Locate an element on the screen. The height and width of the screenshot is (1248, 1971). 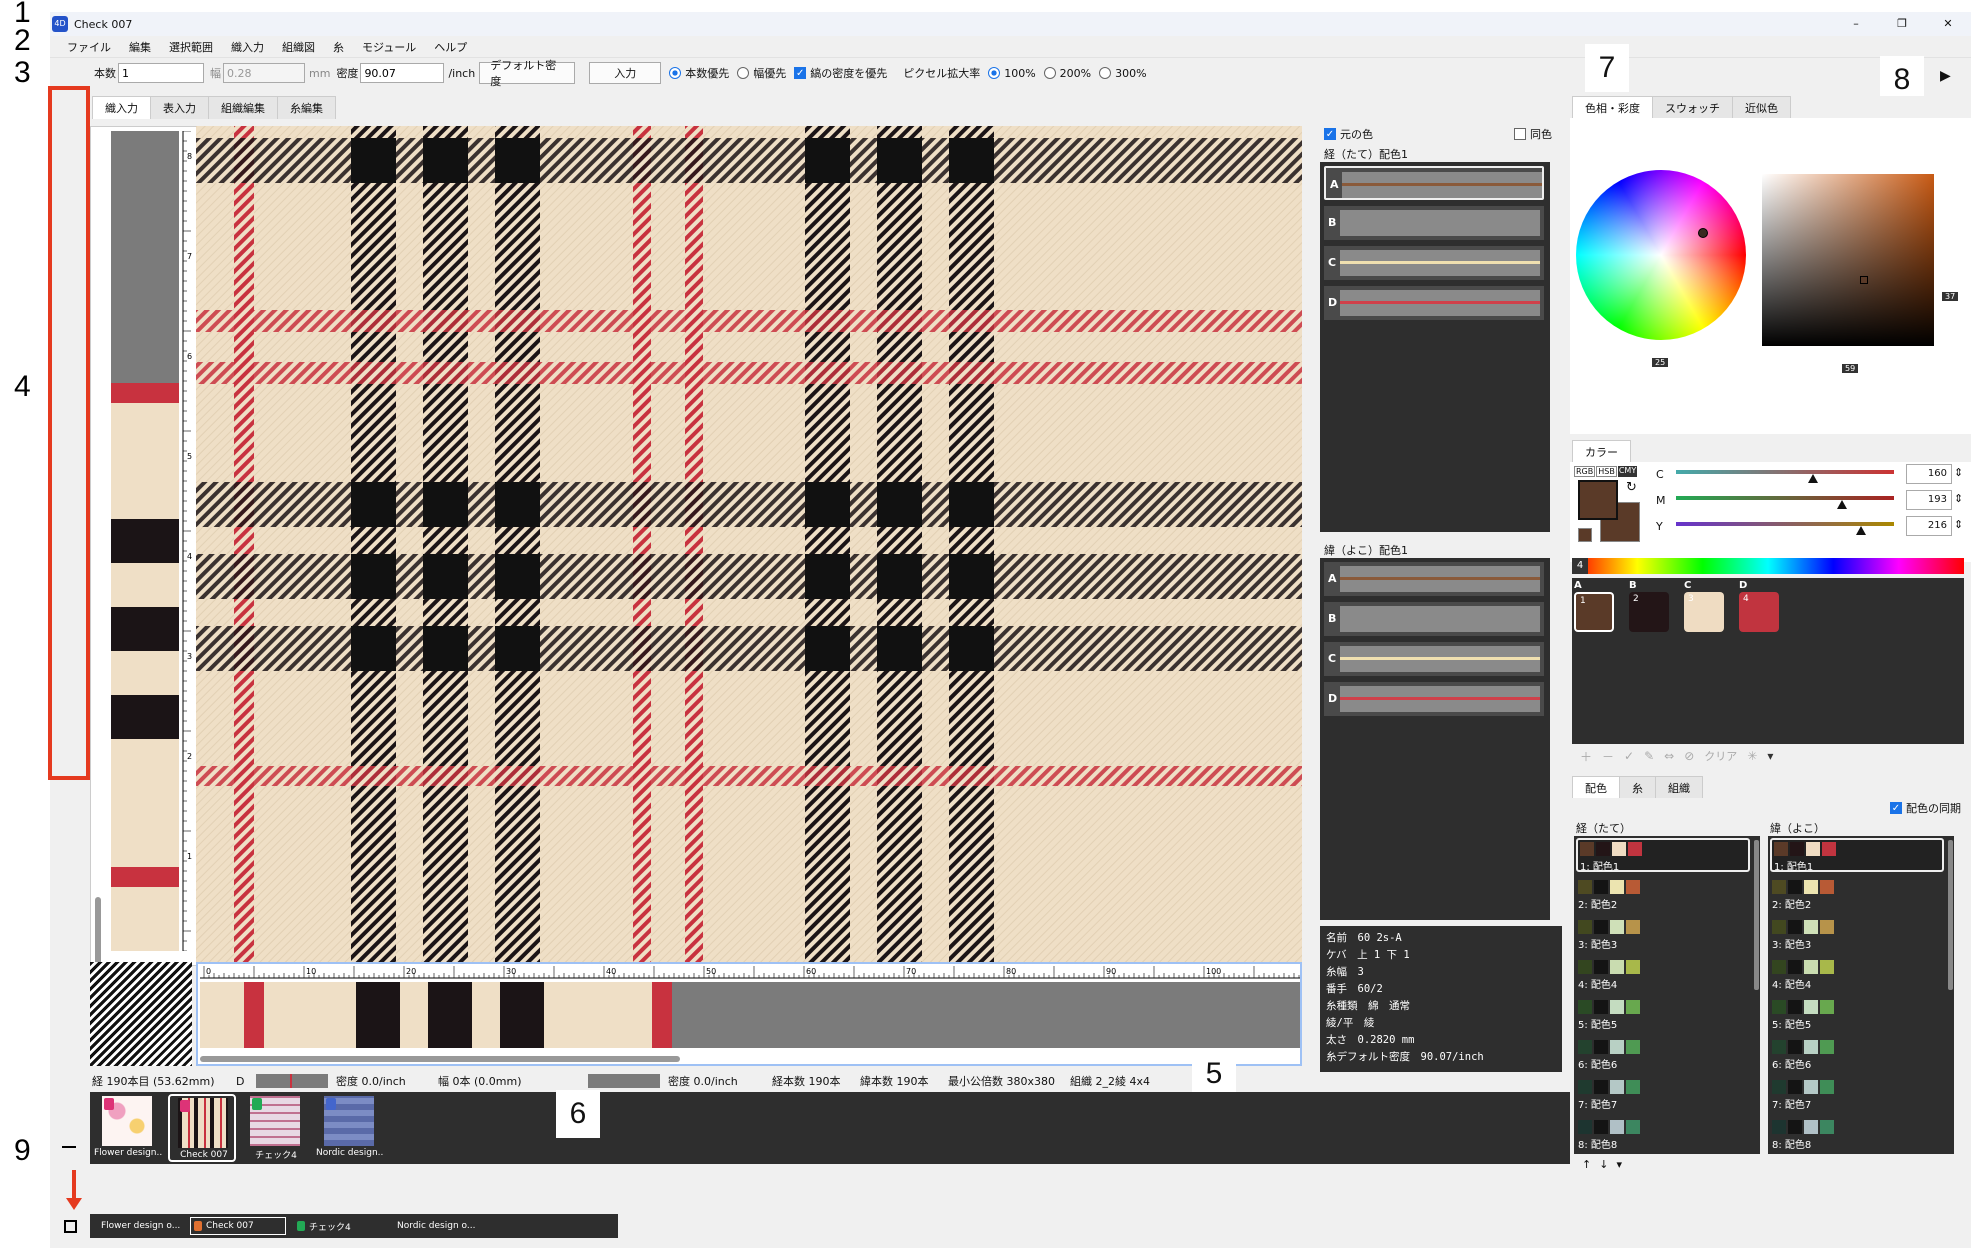
palette-swatch-a: 1 is located at coordinates (1594, 612).